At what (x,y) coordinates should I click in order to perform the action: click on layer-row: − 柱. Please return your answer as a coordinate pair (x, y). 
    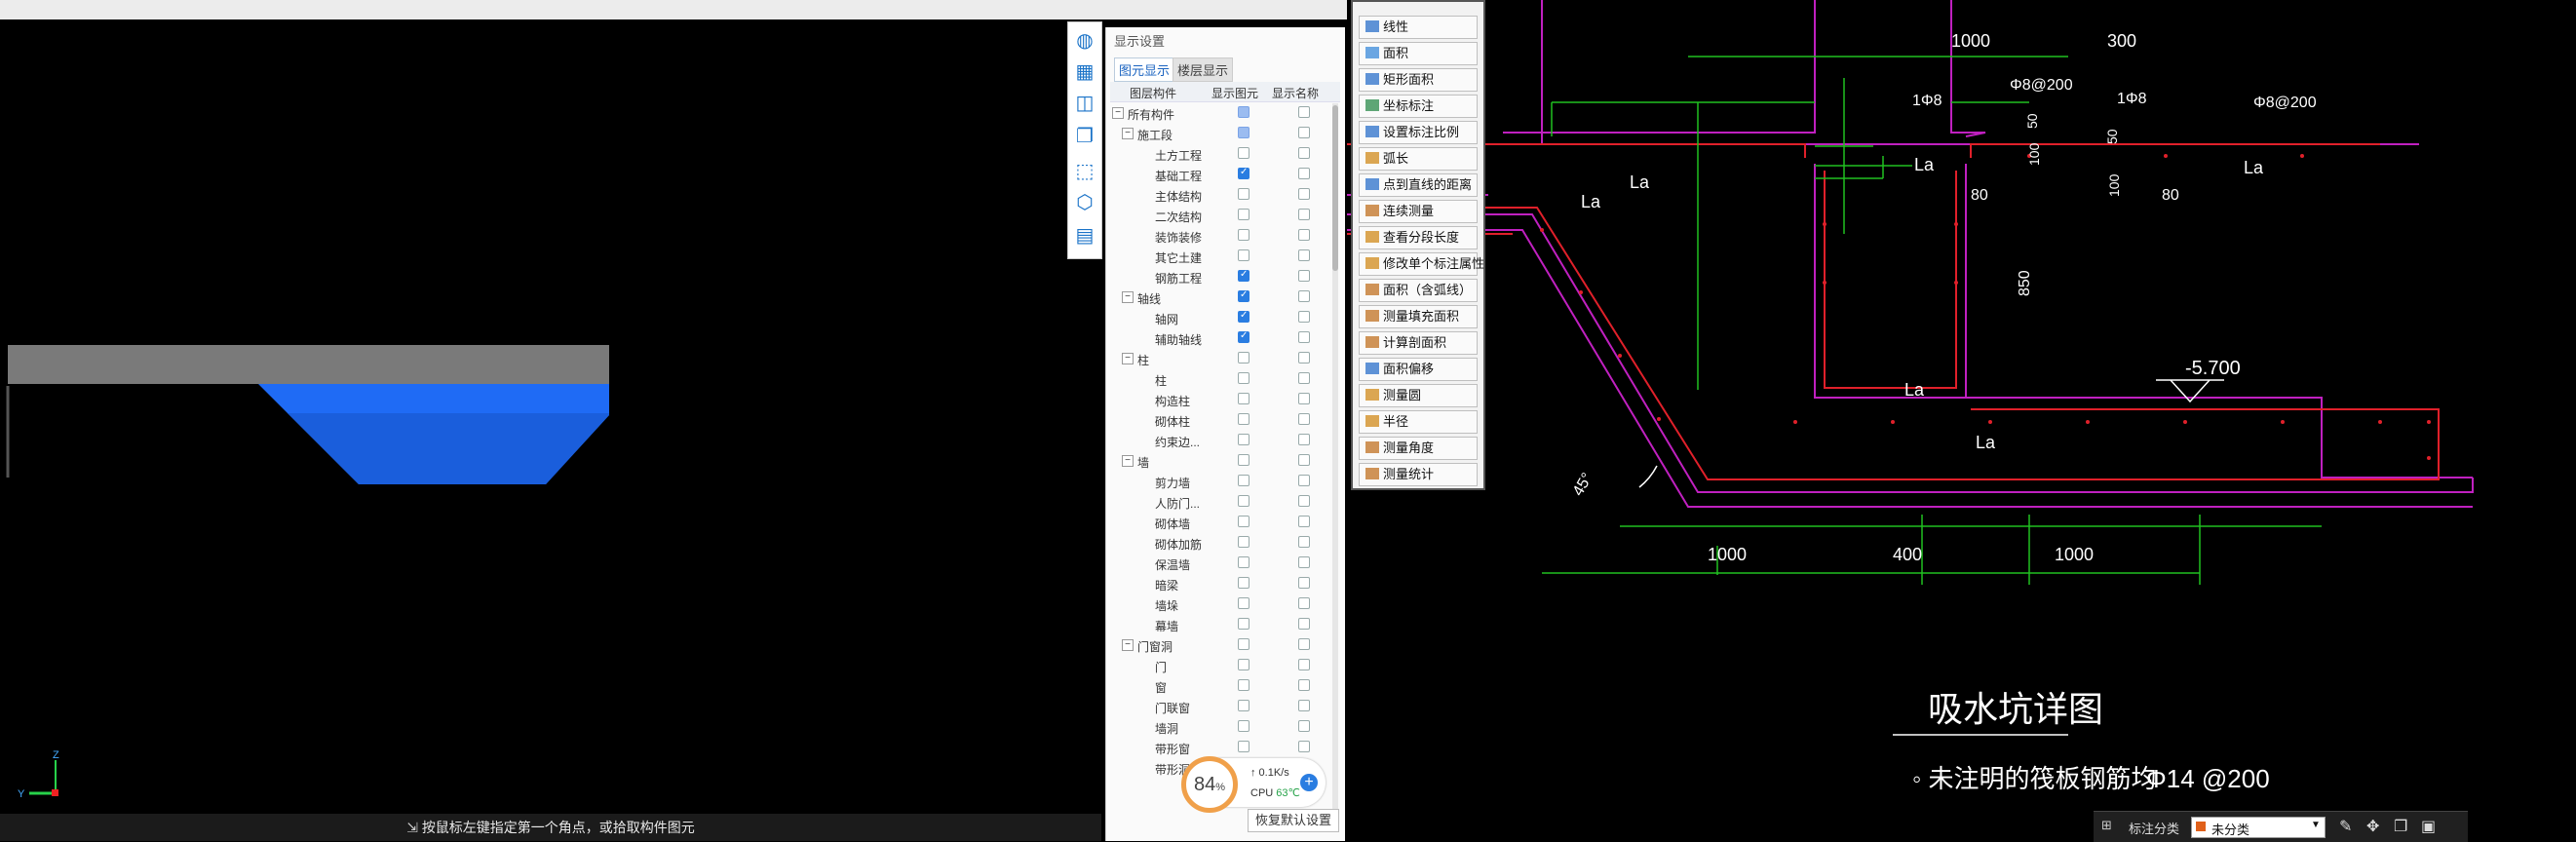
    Looking at the image, I should click on (1225, 359).